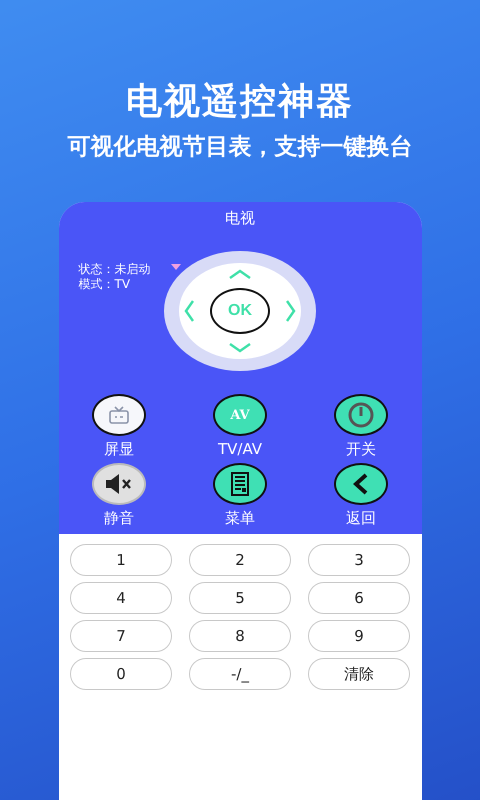 The width and height of the screenshot is (480, 800). I want to click on keypad-key: 2, so click(240, 560).